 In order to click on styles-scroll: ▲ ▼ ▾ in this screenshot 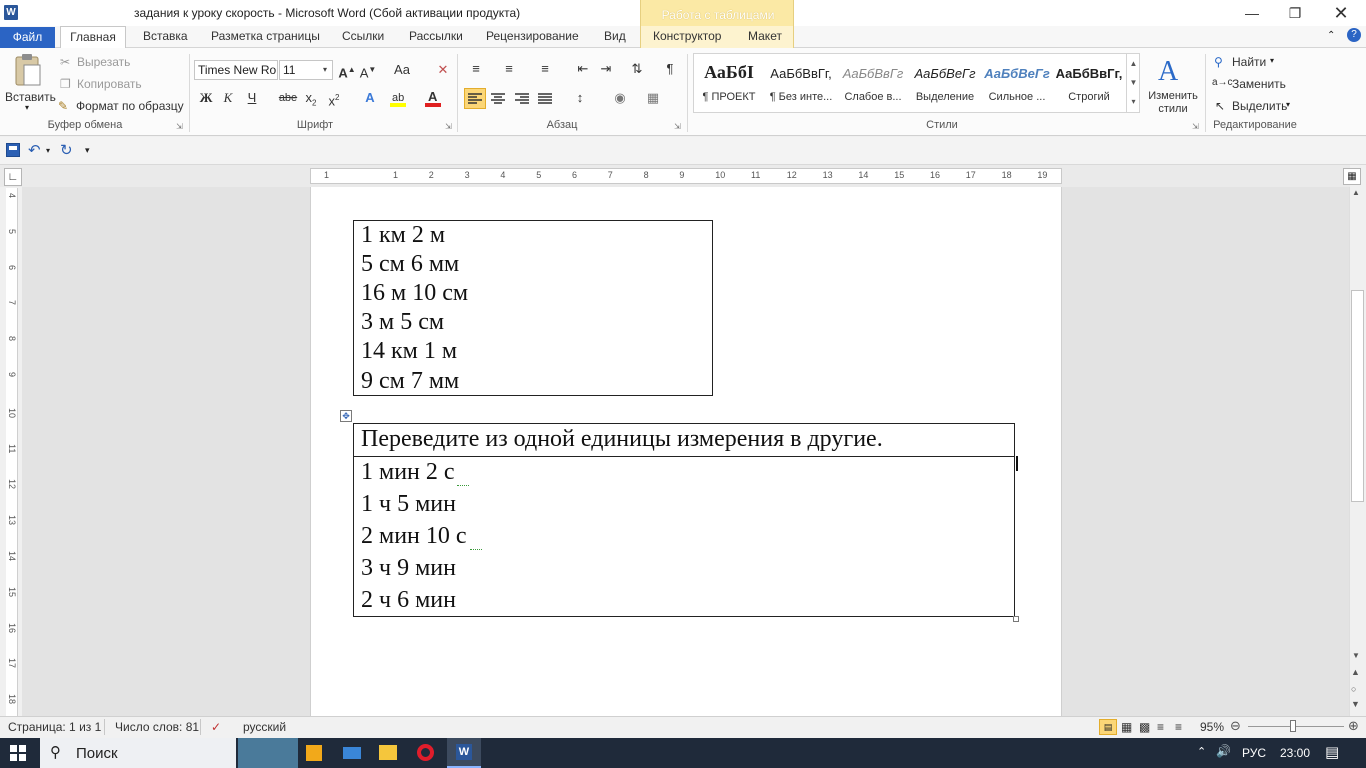, I will do `click(1133, 83)`.